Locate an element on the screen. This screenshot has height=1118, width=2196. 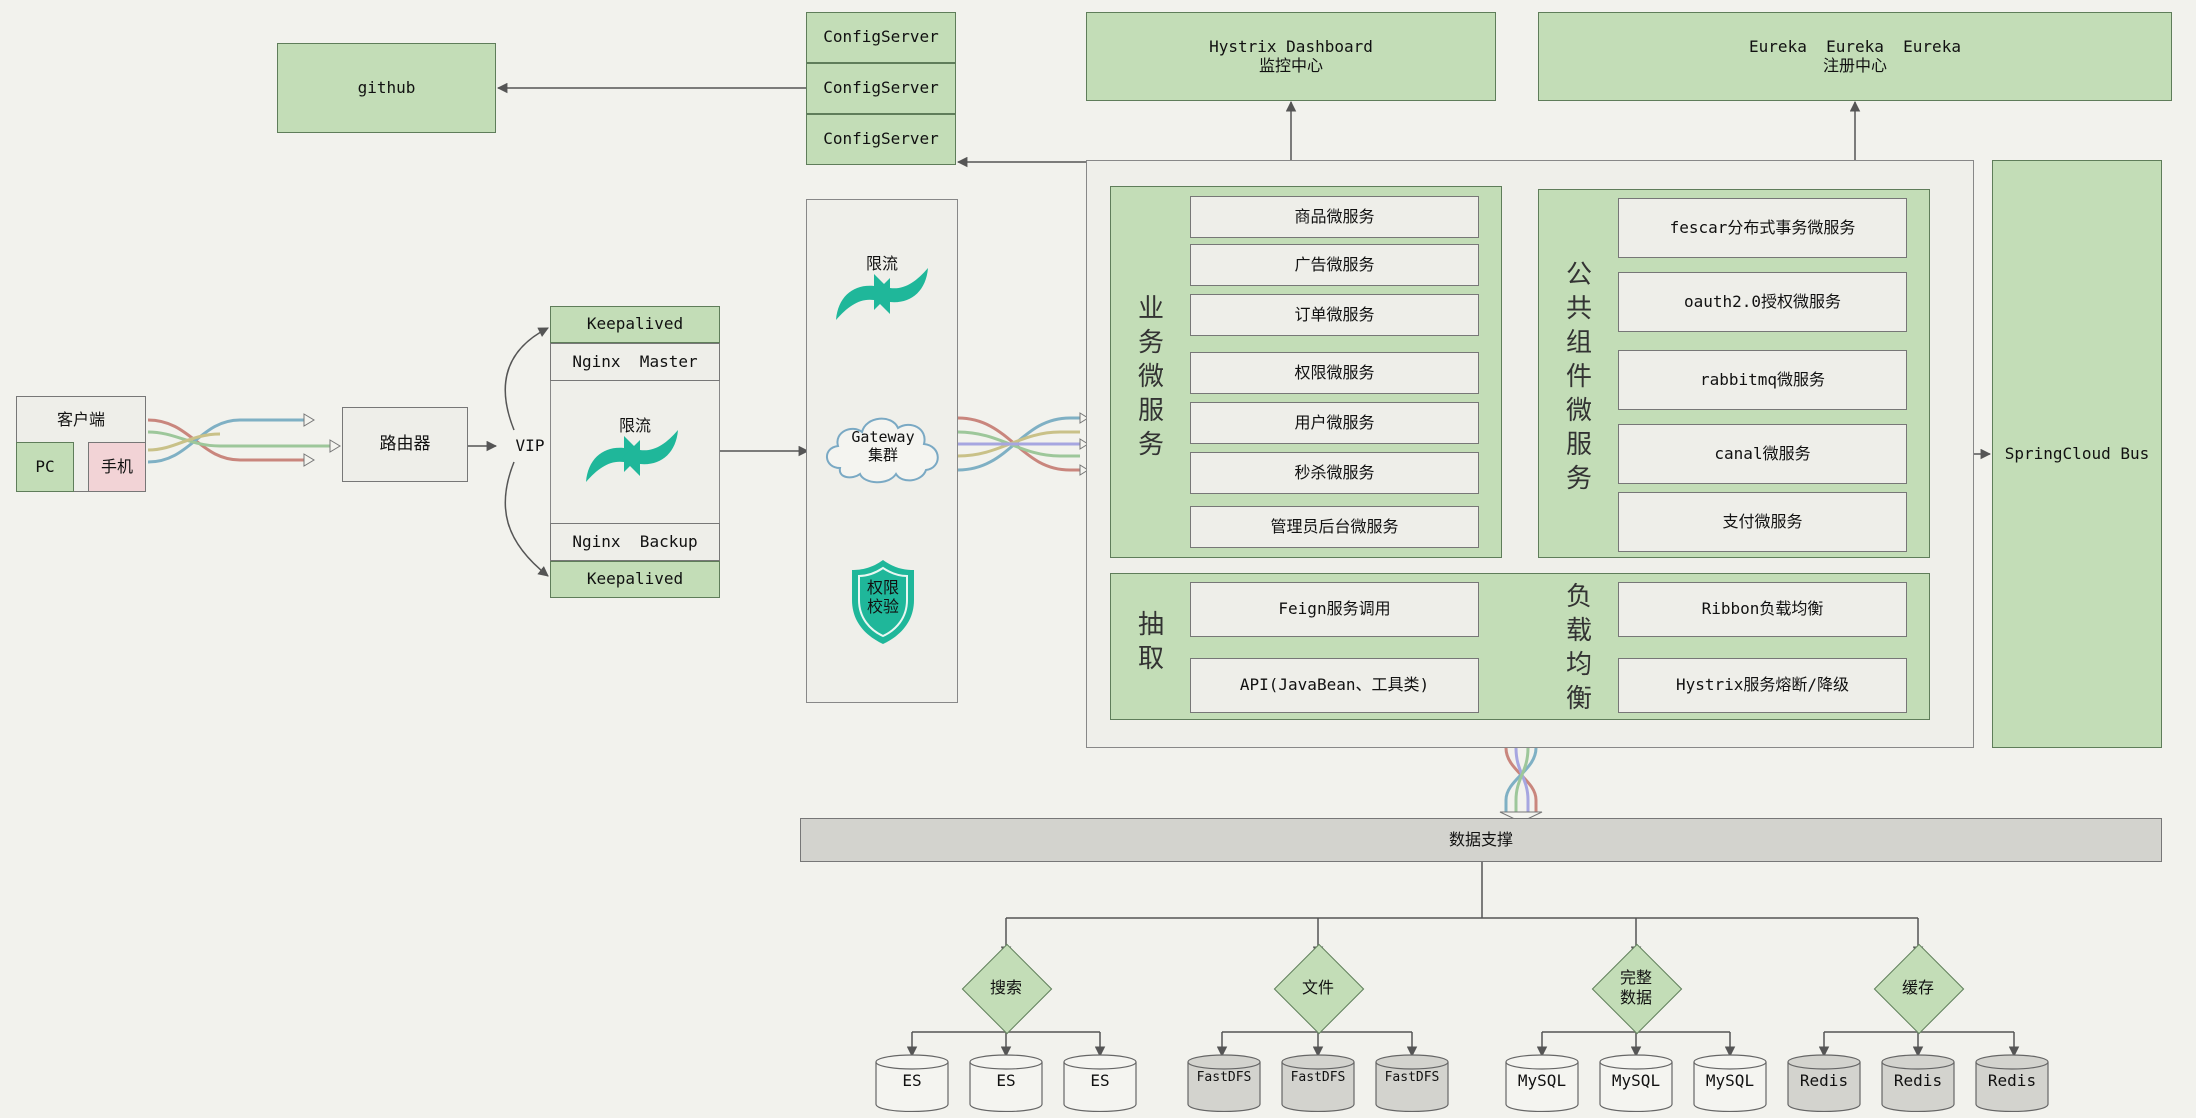
common-service-item-label: rabbitmq微服务 is located at coordinates (1762, 379).